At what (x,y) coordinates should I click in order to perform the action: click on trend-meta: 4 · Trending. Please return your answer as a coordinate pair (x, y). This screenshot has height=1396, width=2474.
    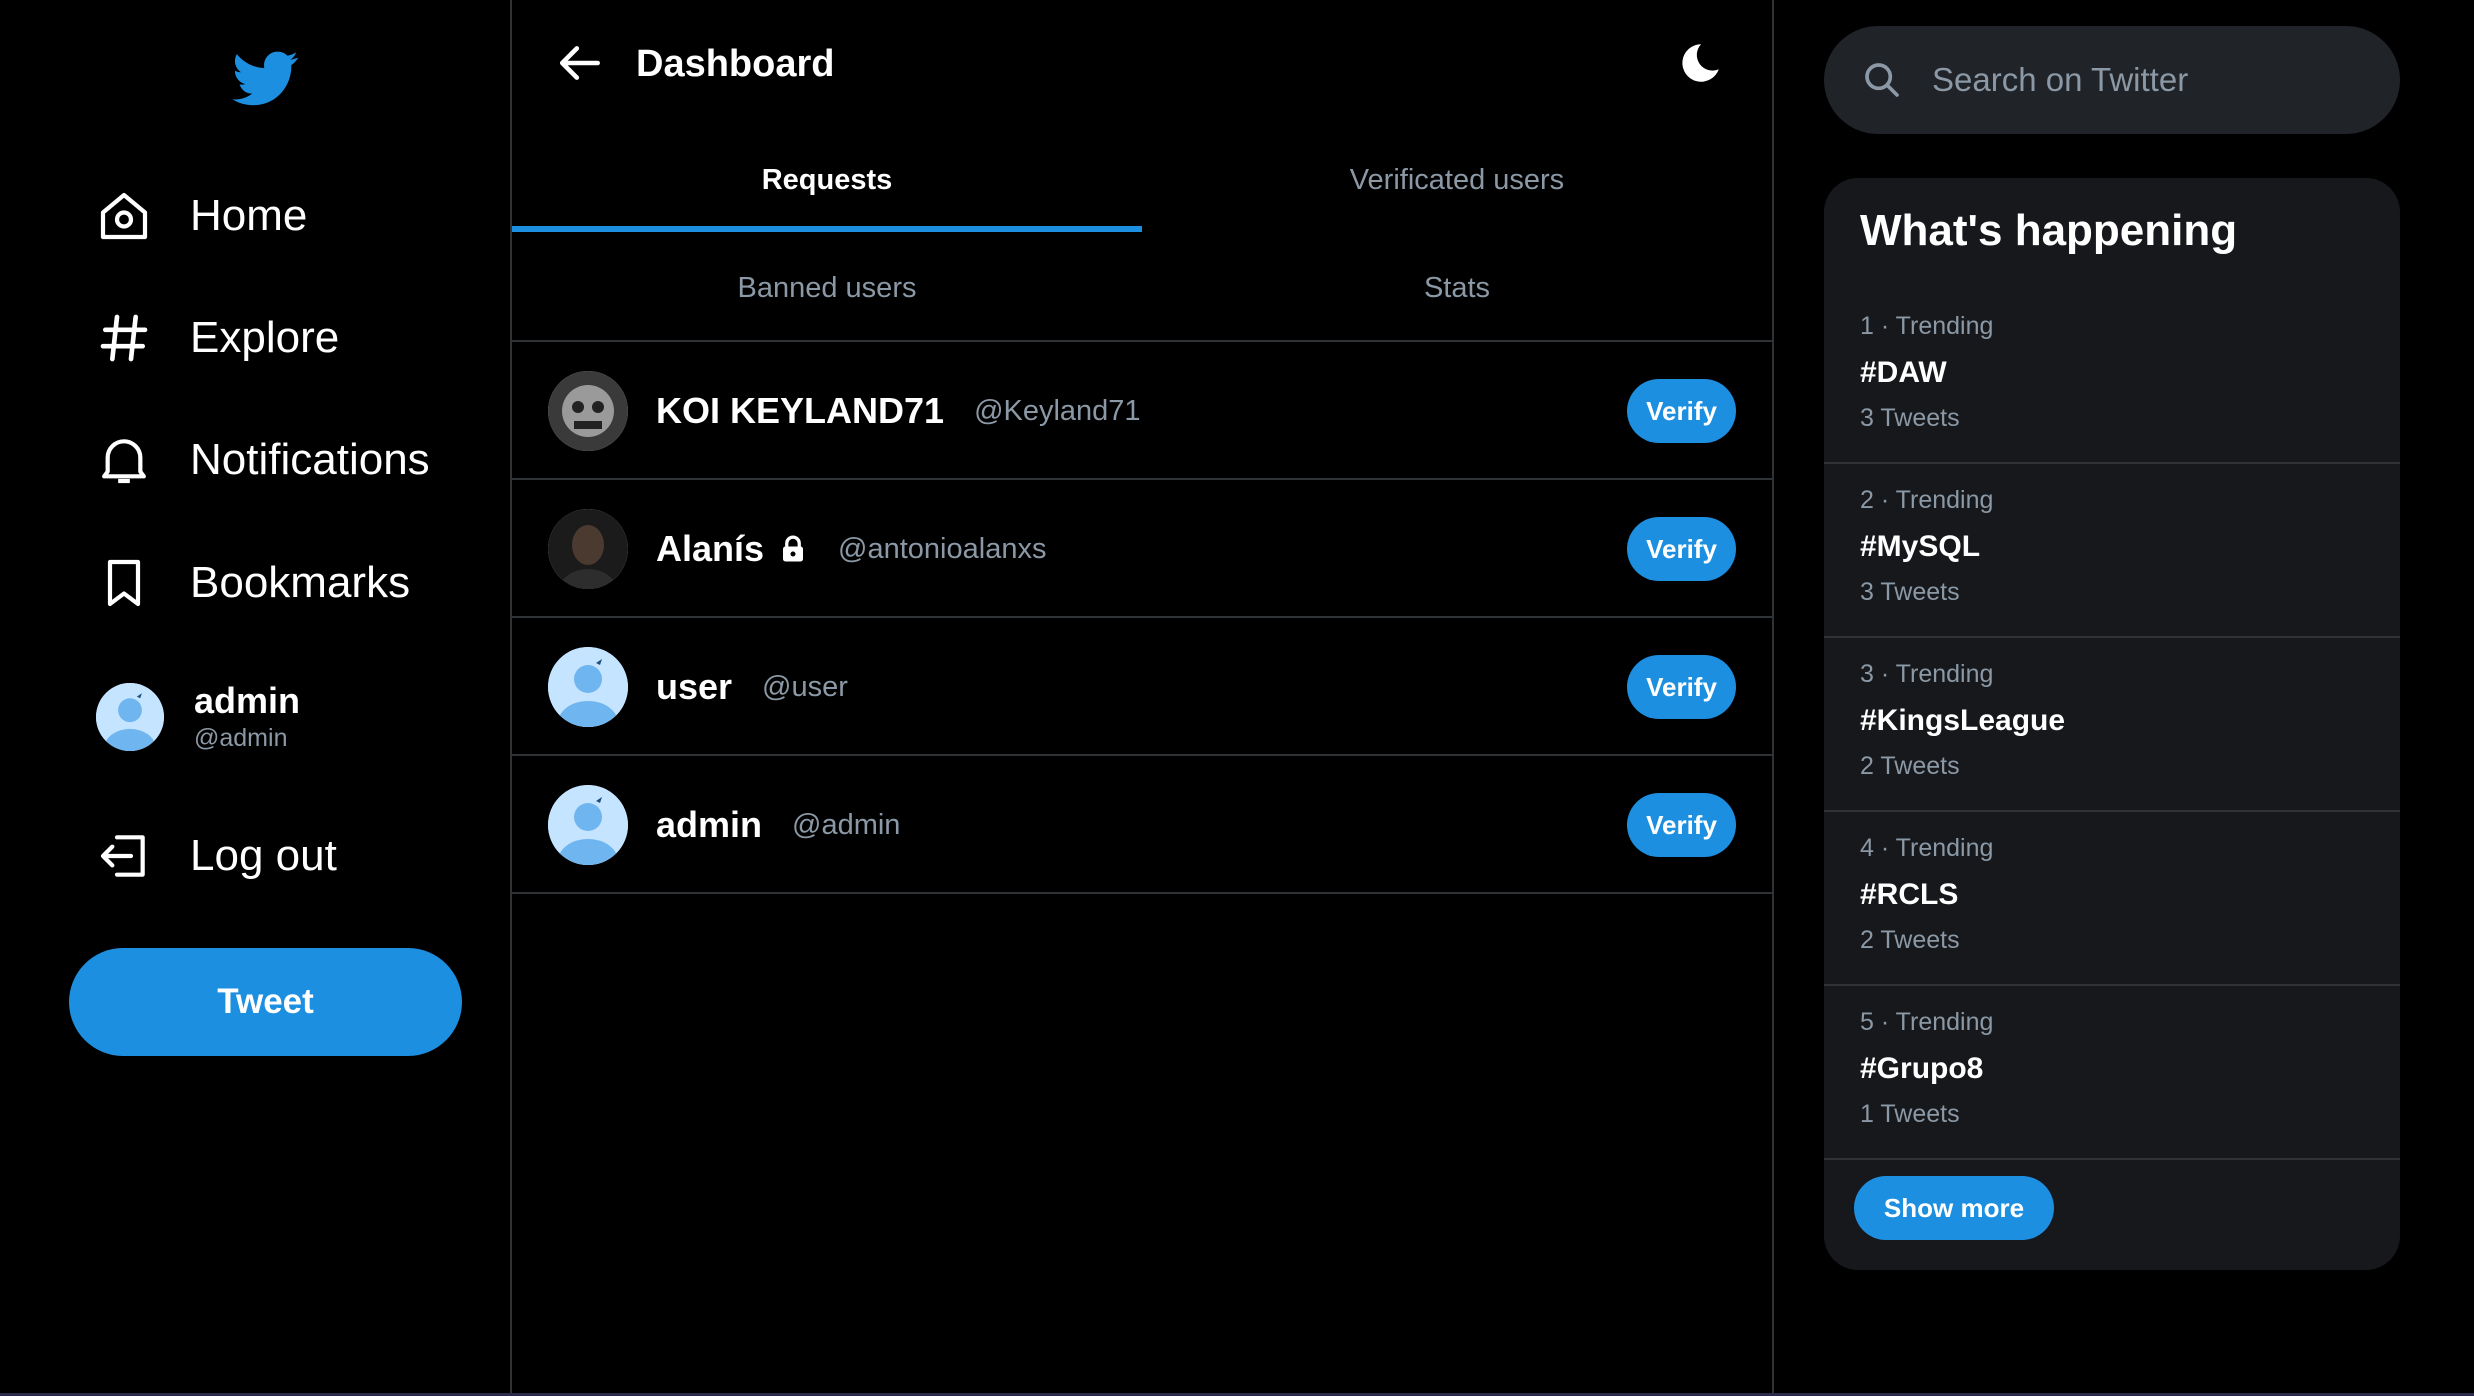
    Looking at the image, I should click on (1927, 848).